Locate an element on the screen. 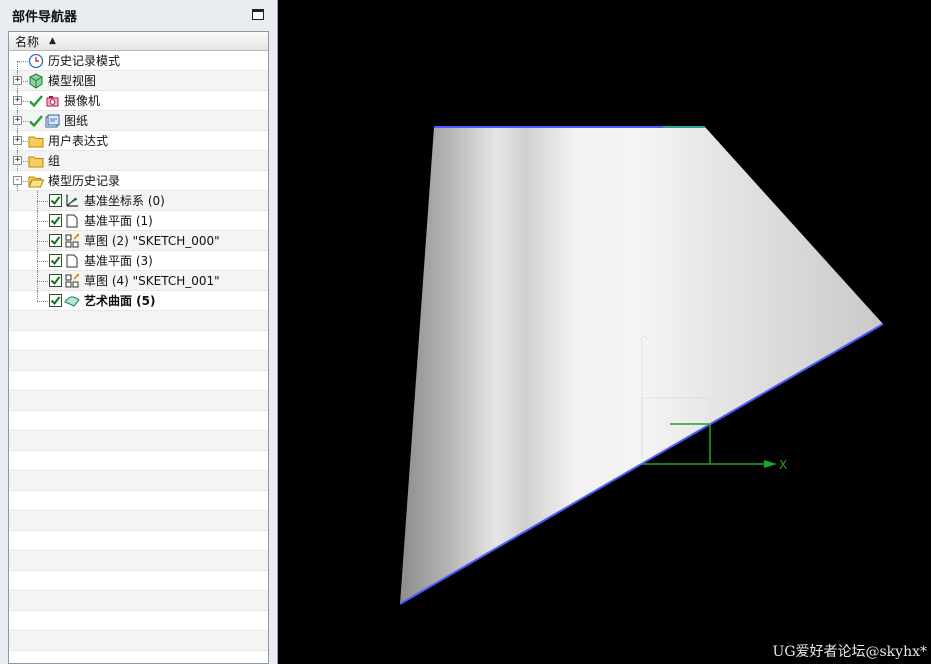 This screenshot has height=664, width=931. tree-item-label: 草图 (2) "SKETCH_000" is located at coordinates (152, 241).